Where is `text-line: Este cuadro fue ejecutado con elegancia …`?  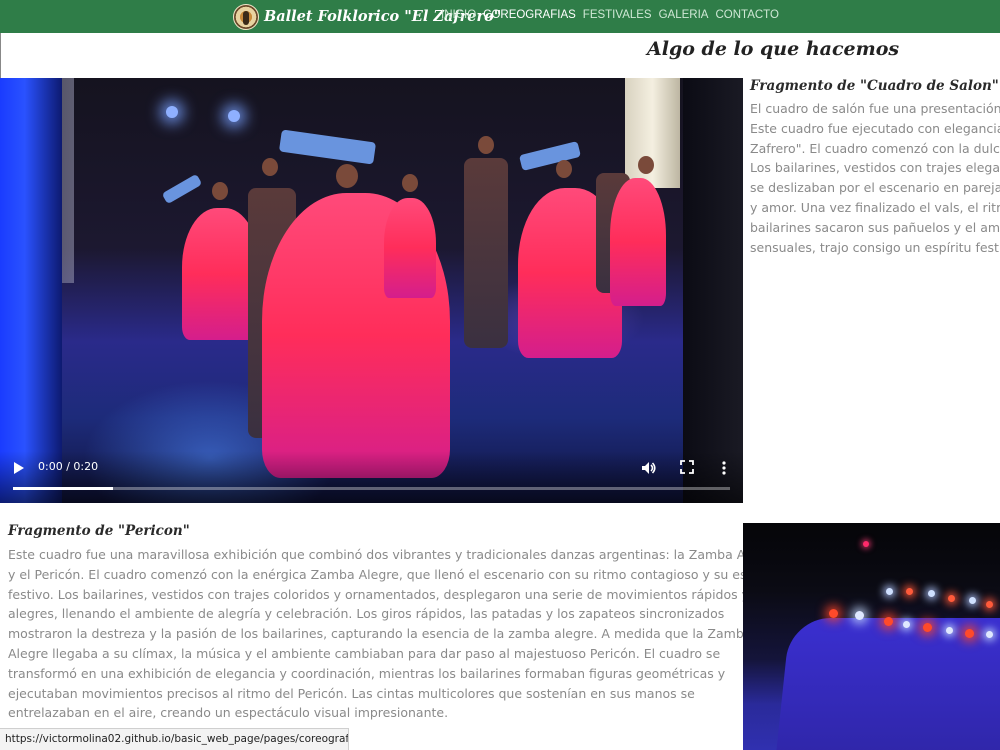 text-line: Este cuadro fue ejecutado con elegancia … is located at coordinates (875, 128).